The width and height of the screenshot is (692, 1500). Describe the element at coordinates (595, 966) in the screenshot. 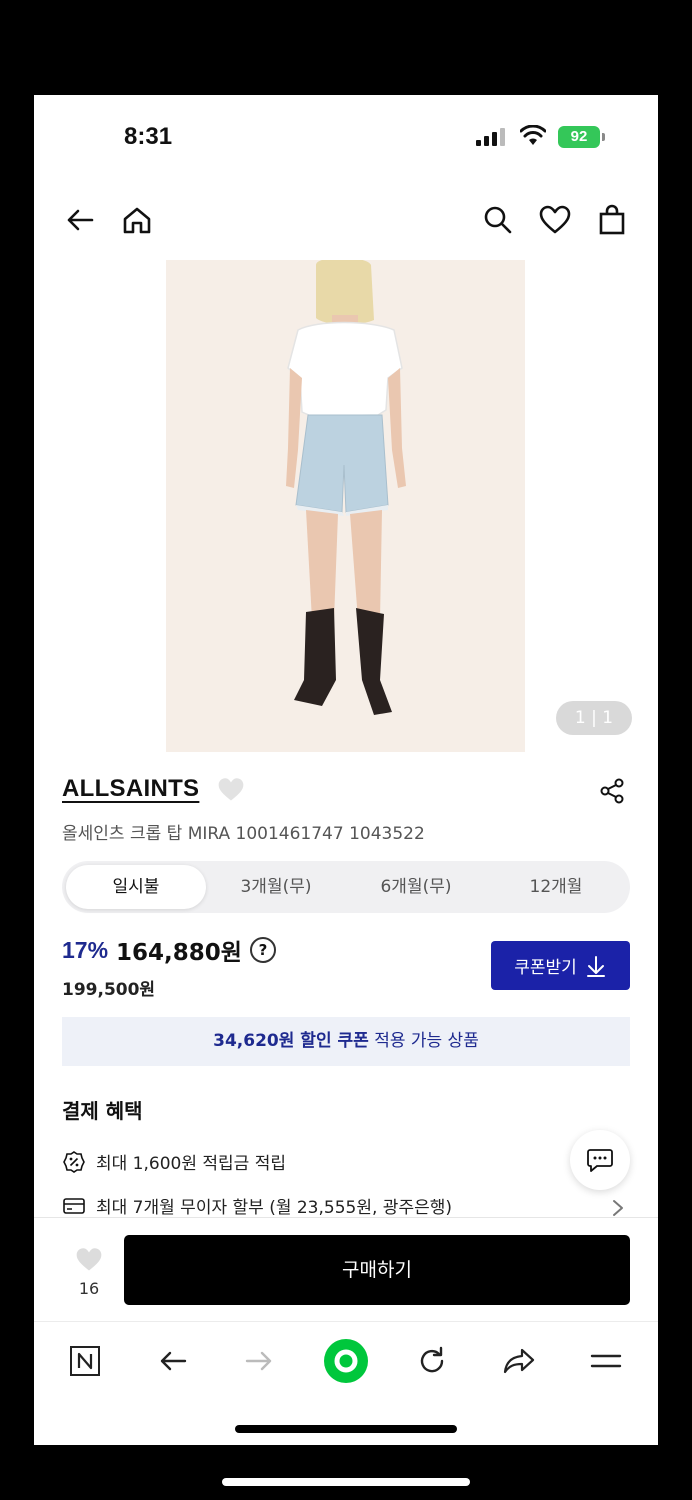

I see `download-arrow-icon` at that location.